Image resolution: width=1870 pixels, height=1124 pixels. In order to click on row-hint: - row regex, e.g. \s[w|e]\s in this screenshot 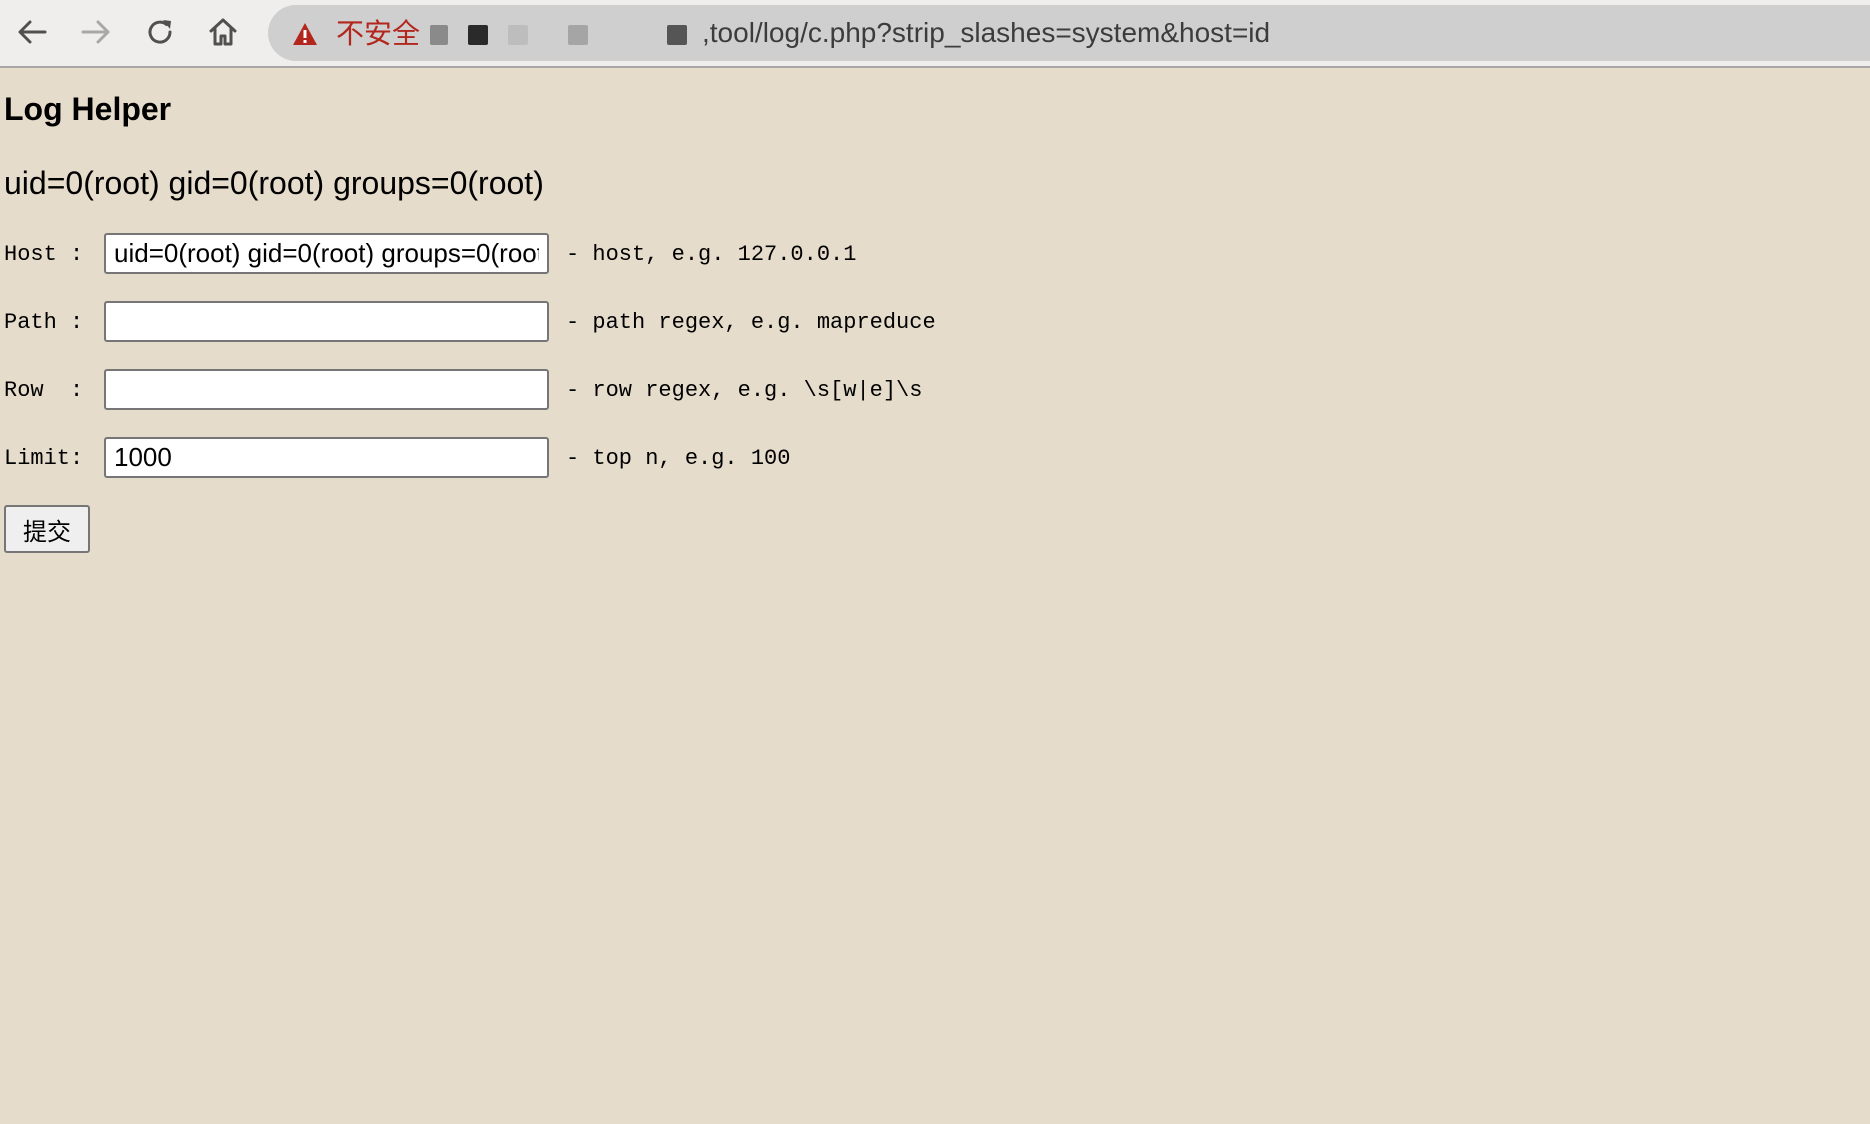, I will do `click(744, 390)`.